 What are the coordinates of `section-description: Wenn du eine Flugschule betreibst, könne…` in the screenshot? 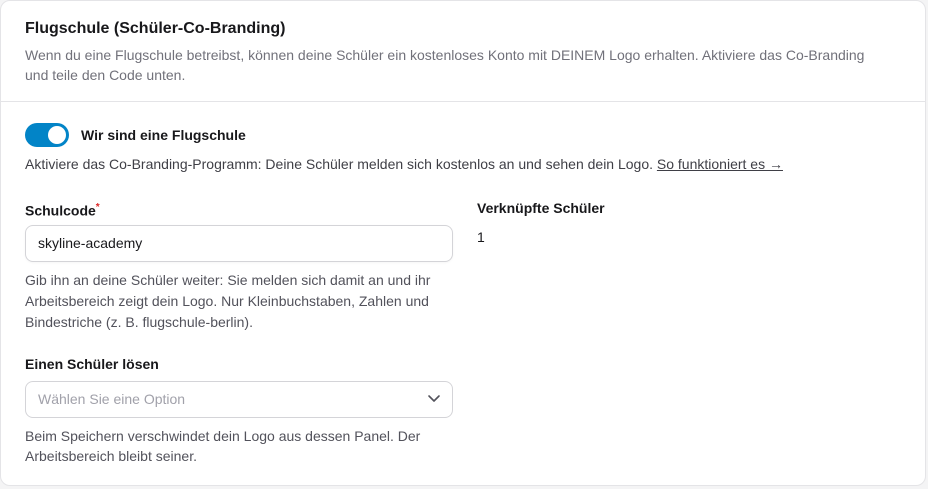 It's located at (445, 65).